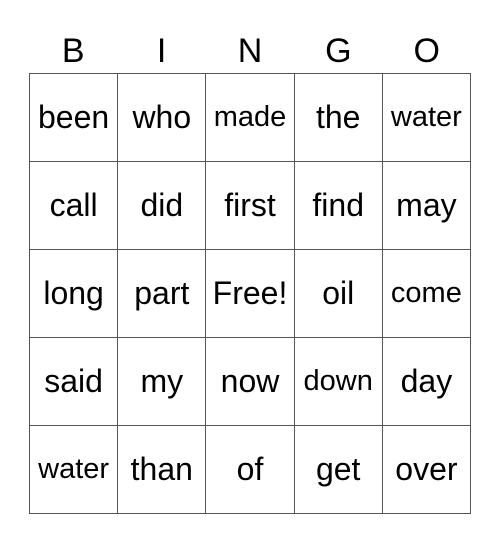  Describe the element at coordinates (162, 118) in the screenshot. I see `bingo-cell: who` at that location.